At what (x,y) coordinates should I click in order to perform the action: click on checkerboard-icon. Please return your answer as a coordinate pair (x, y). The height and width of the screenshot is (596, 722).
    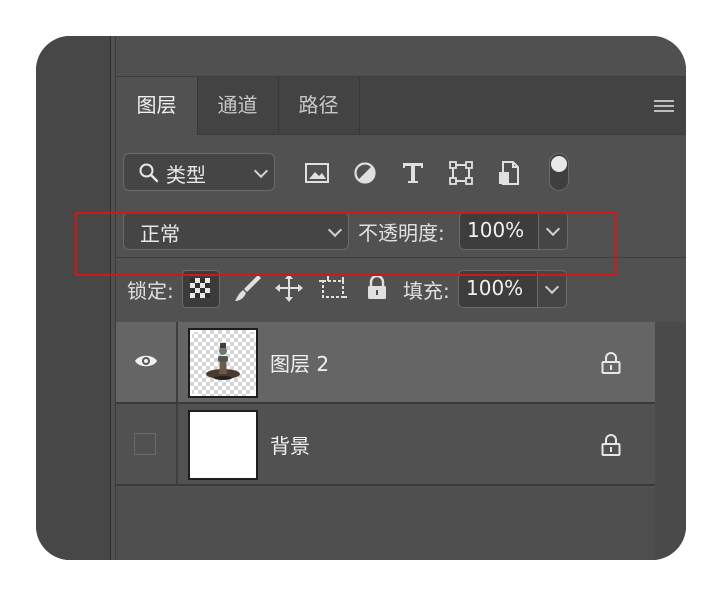
    Looking at the image, I should click on (200, 288).